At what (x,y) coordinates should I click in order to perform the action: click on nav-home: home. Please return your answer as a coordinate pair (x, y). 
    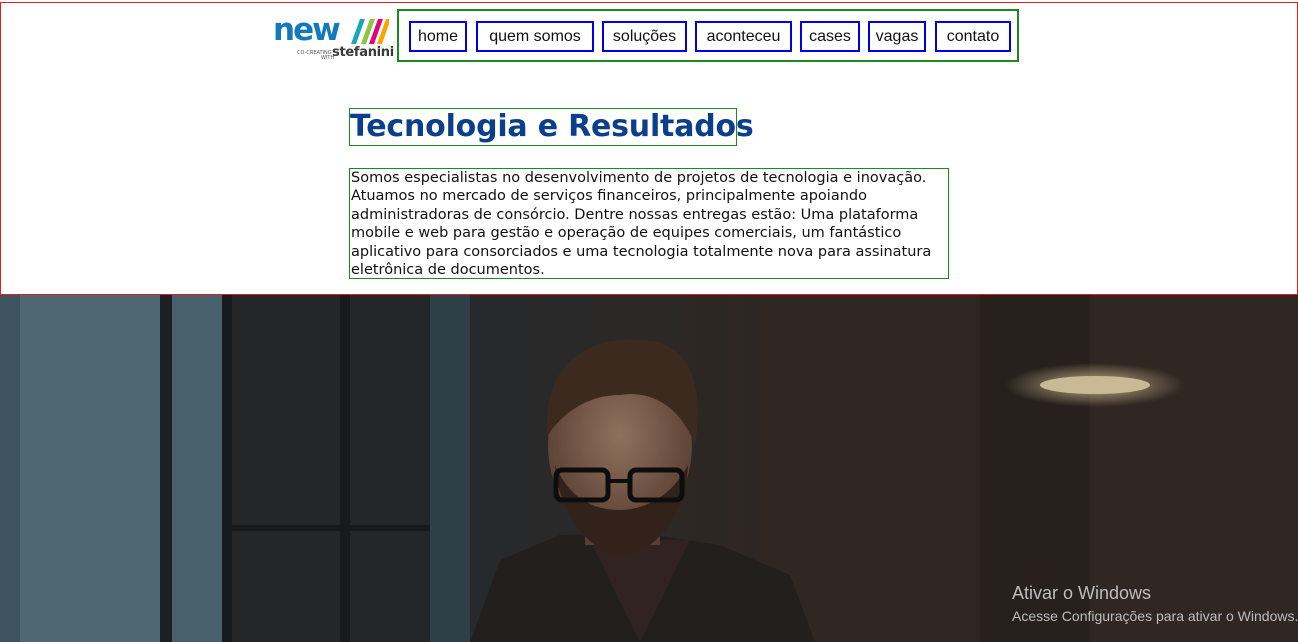
    Looking at the image, I should click on (438, 36).